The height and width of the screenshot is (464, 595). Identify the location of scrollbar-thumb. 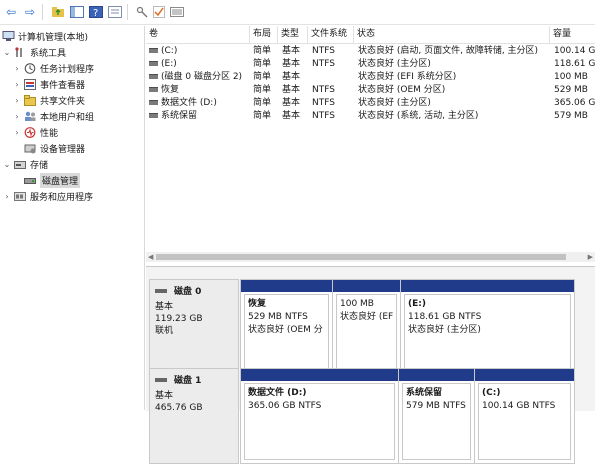
(361, 257).